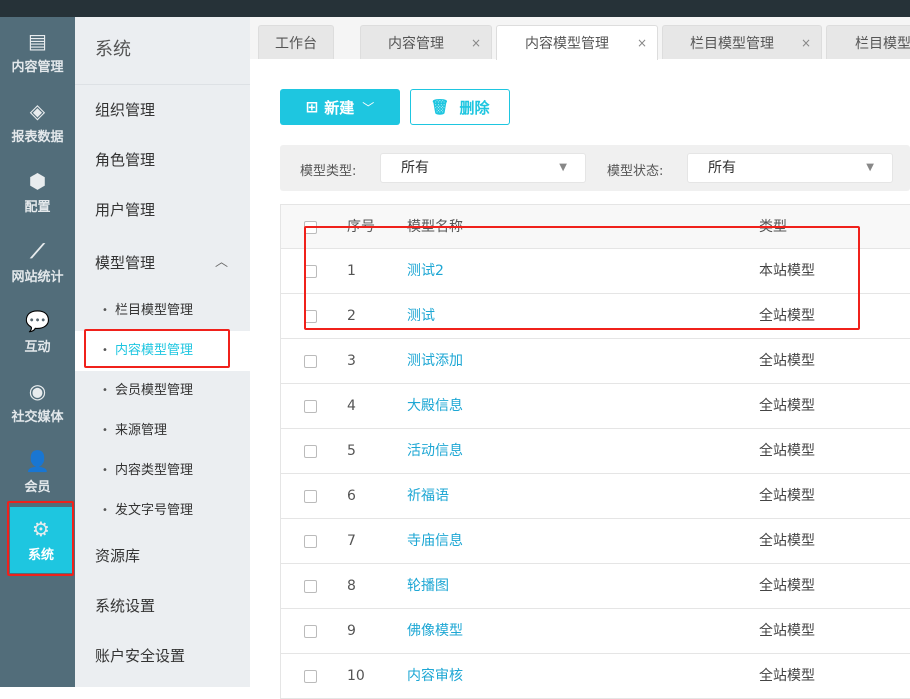 The image size is (910, 699). I want to click on sidebar-item-settings: 系统设置, so click(162, 606).